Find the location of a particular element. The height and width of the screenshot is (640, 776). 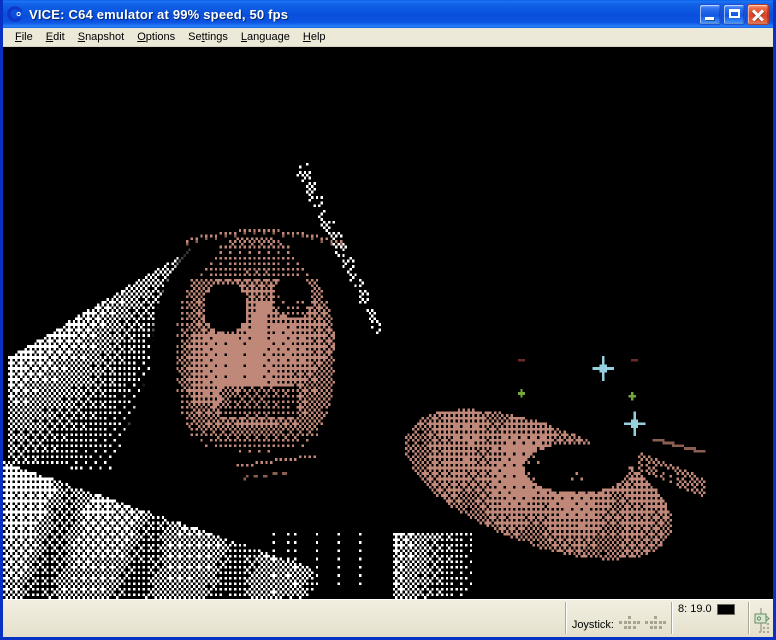

menu-item-language: Language is located at coordinates (266, 37).